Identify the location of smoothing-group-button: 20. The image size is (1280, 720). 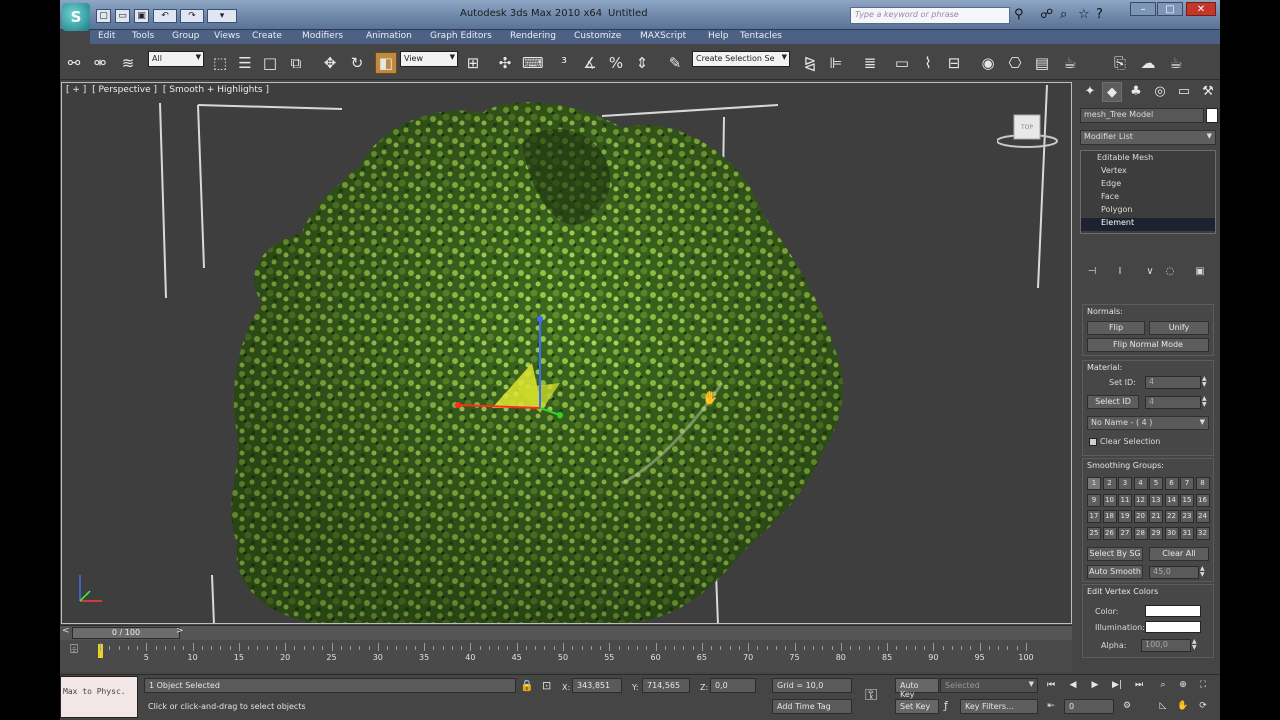
(1140, 516).